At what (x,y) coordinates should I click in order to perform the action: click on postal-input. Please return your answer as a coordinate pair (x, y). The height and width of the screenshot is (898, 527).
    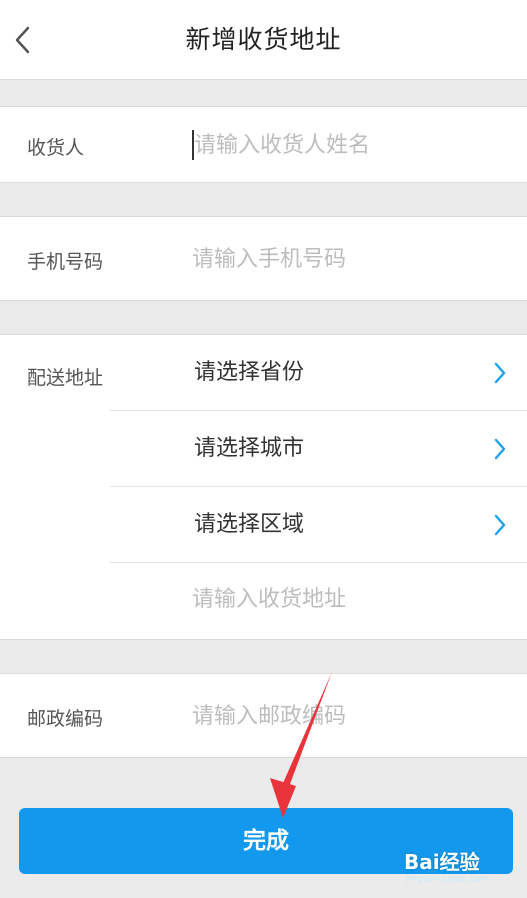
    Looking at the image, I should click on (352, 716).